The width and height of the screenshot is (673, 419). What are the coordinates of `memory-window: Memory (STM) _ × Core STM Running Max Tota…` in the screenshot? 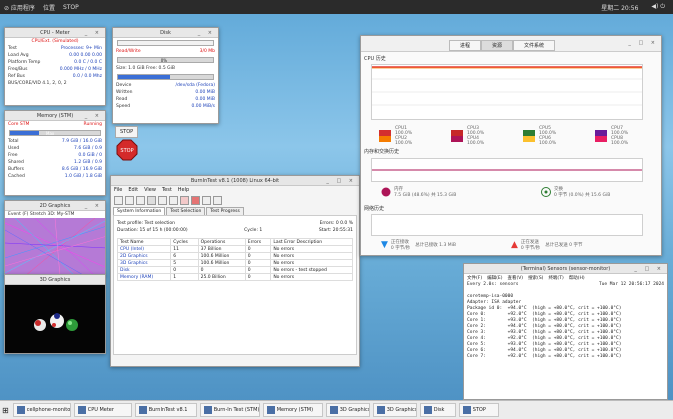 It's located at (55, 153).